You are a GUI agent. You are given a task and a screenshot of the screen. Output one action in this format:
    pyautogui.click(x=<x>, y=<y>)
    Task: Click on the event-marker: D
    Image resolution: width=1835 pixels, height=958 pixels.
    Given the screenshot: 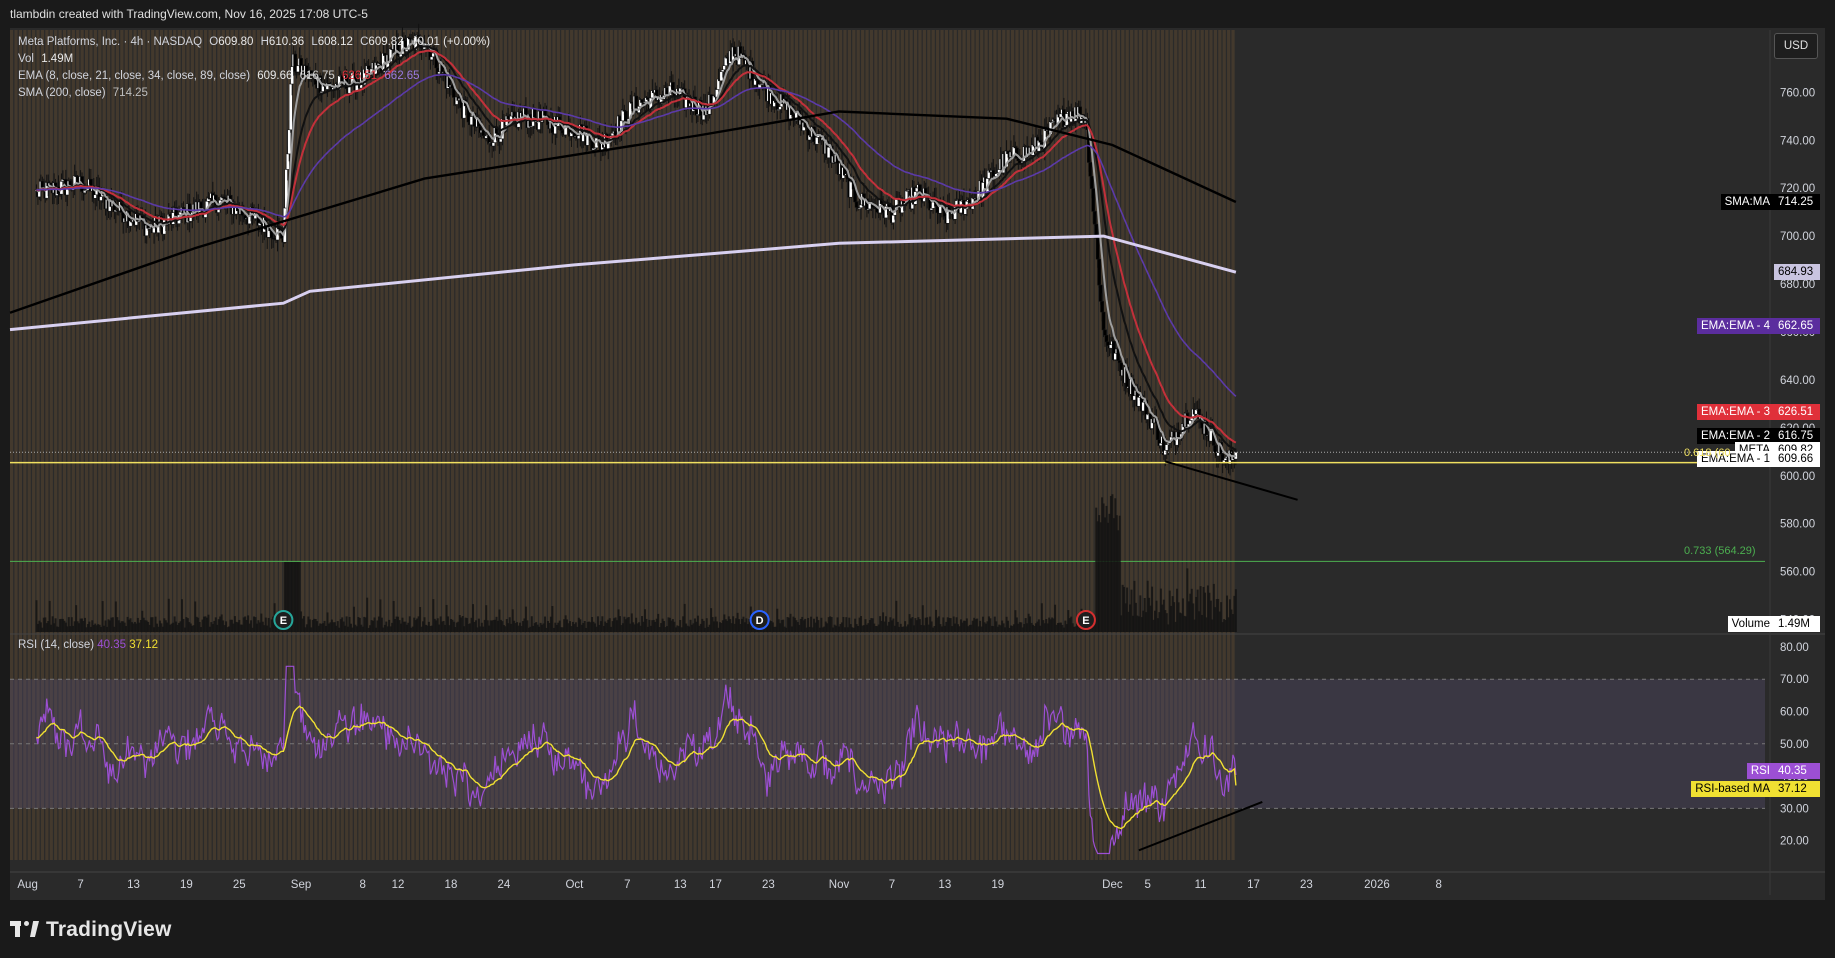 What is the action you would take?
    pyautogui.click(x=759, y=620)
    